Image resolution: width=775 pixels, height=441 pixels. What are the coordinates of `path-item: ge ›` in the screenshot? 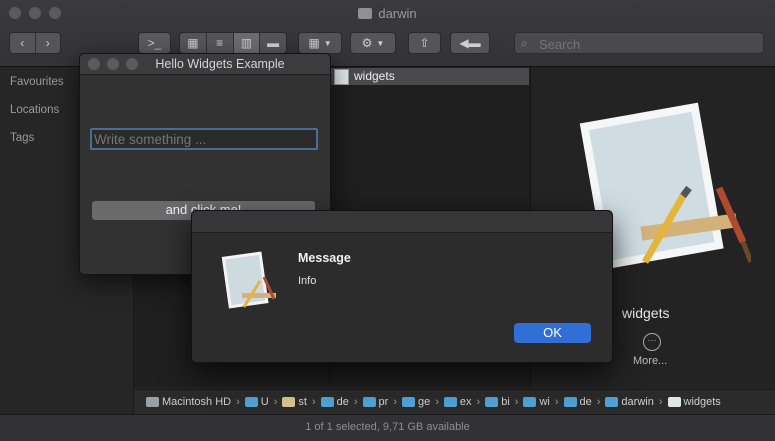 It's located at (422, 402).